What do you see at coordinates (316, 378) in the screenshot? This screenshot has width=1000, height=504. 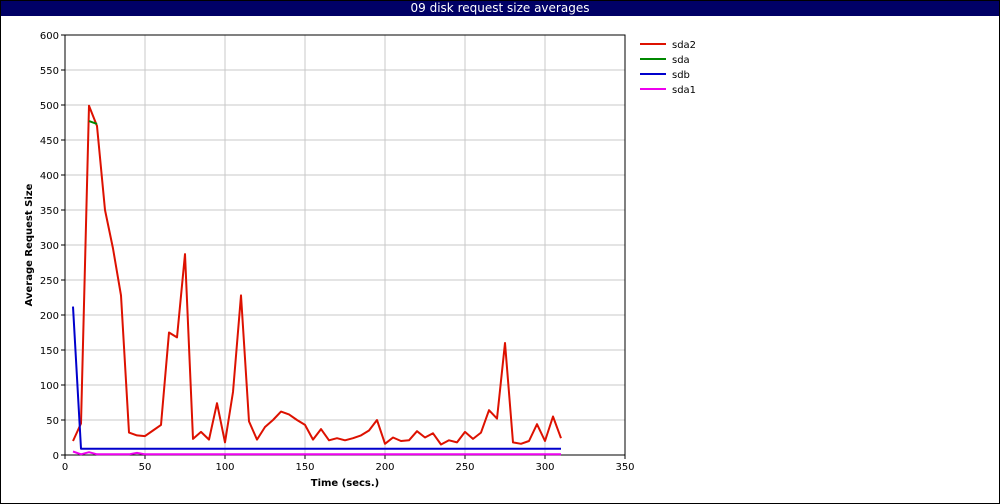 I see `series-line-sdb` at bounding box center [316, 378].